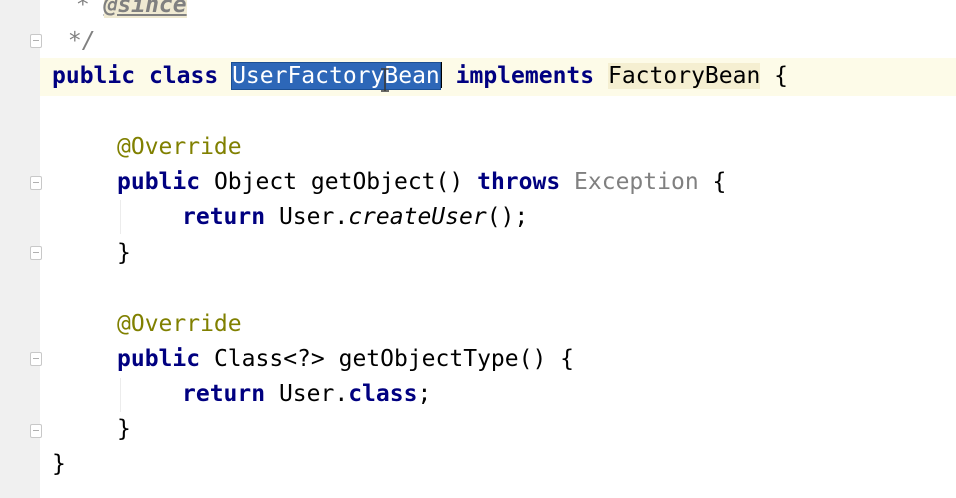 The height and width of the screenshot is (498, 956). I want to click on text-caret, so click(440, 75).